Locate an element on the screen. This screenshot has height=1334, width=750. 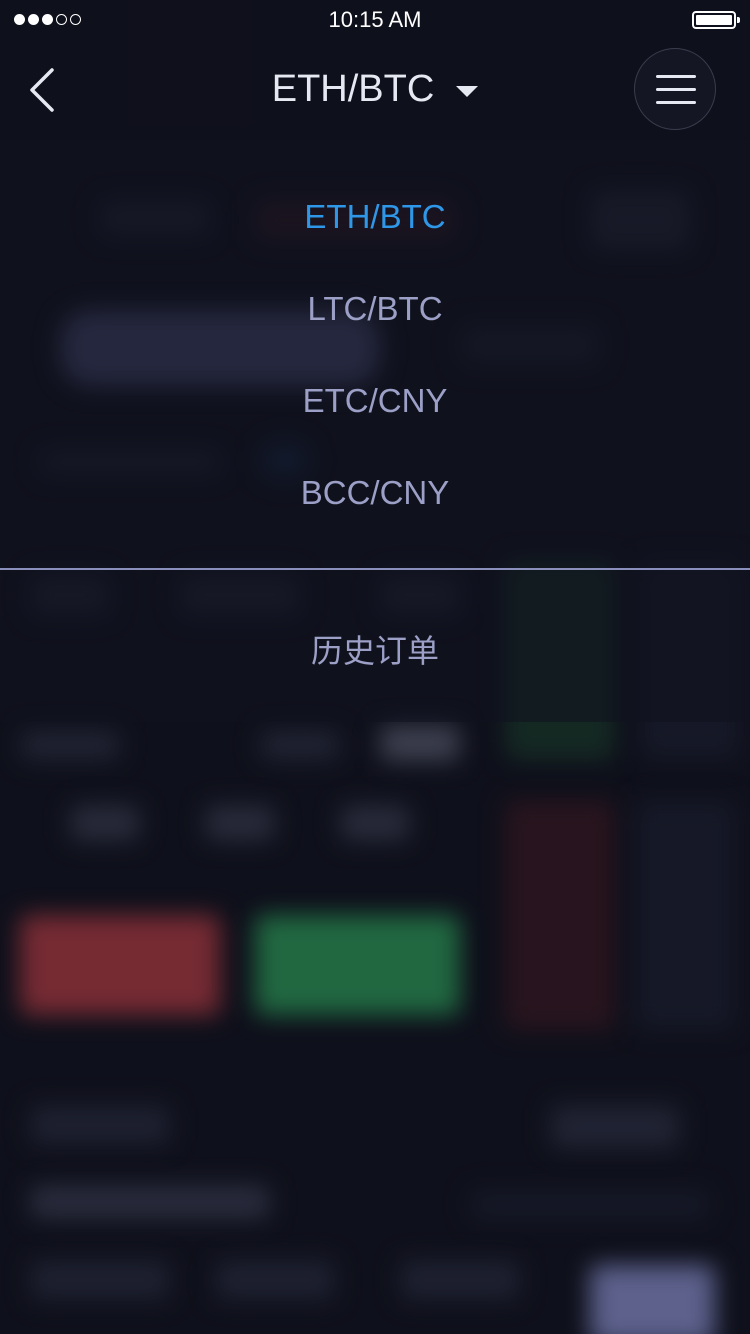
battery-icon is located at coordinates (716, 20).